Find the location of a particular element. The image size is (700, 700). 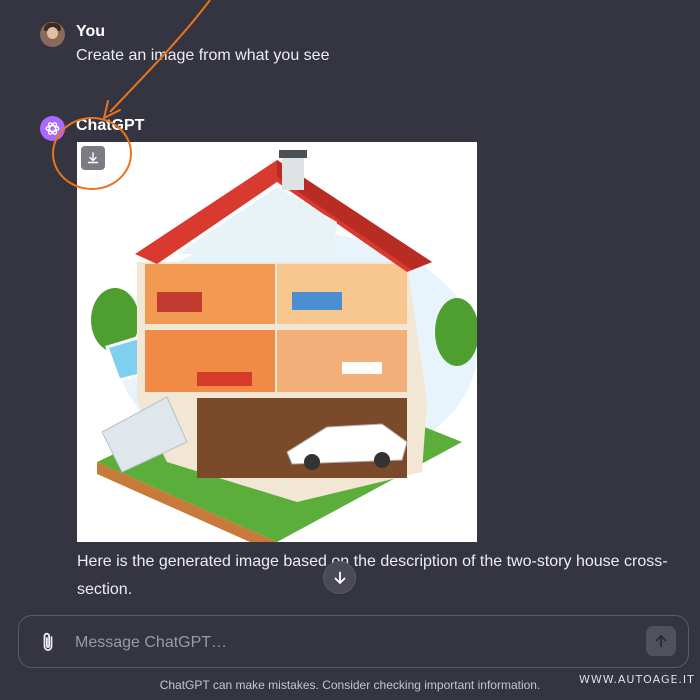

paperclip-icon is located at coordinates (48, 641).